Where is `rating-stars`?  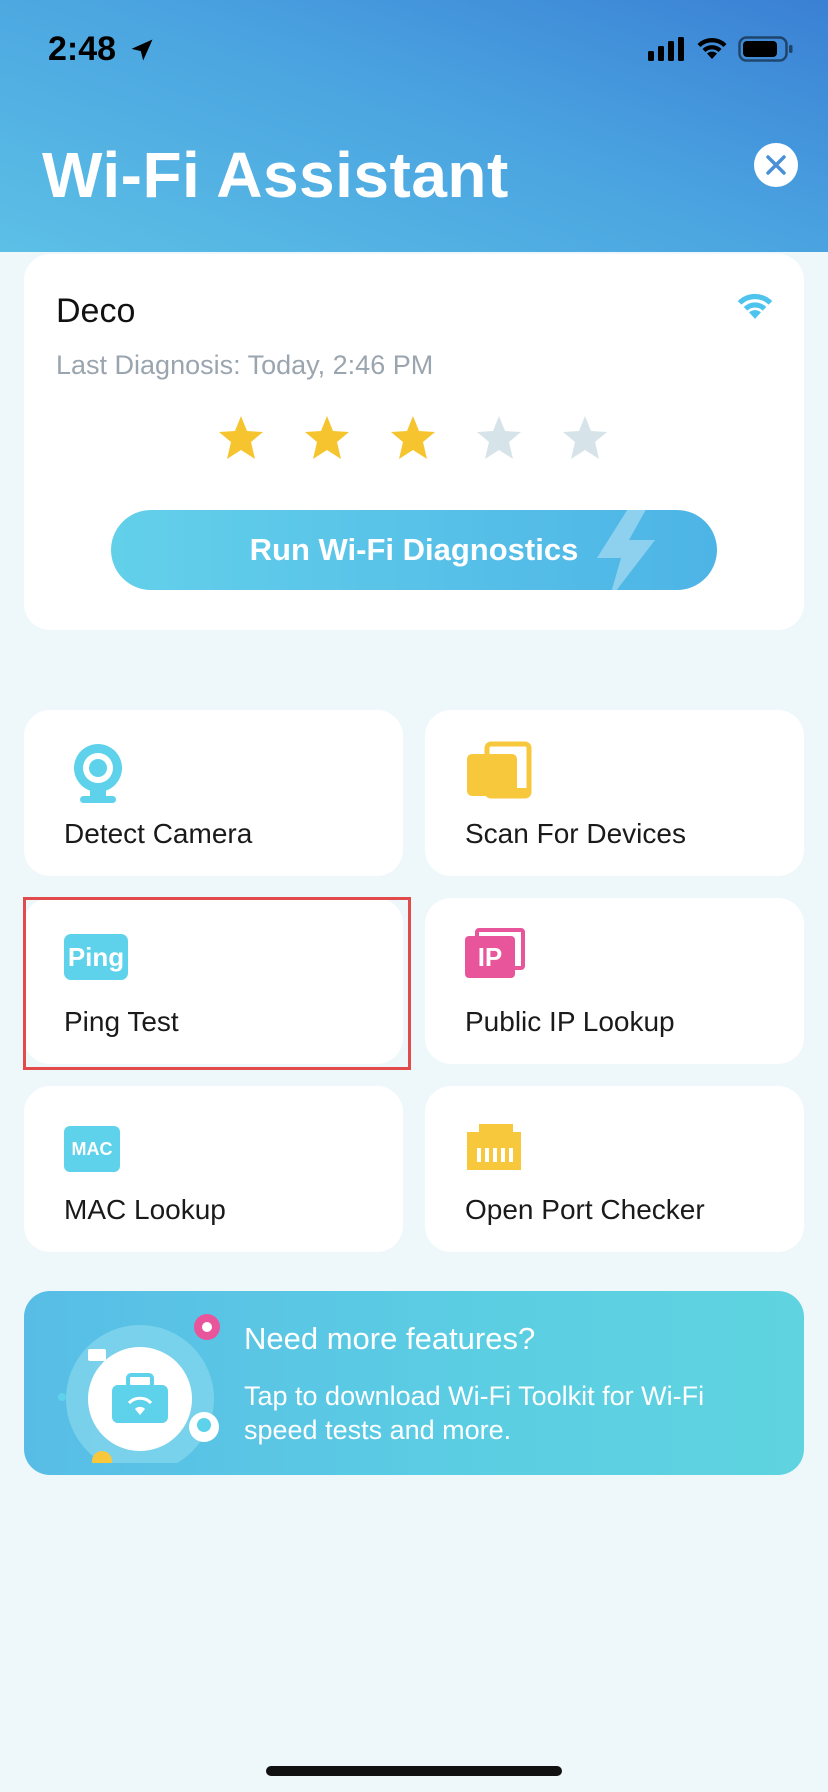
rating-stars is located at coordinates (413, 438).